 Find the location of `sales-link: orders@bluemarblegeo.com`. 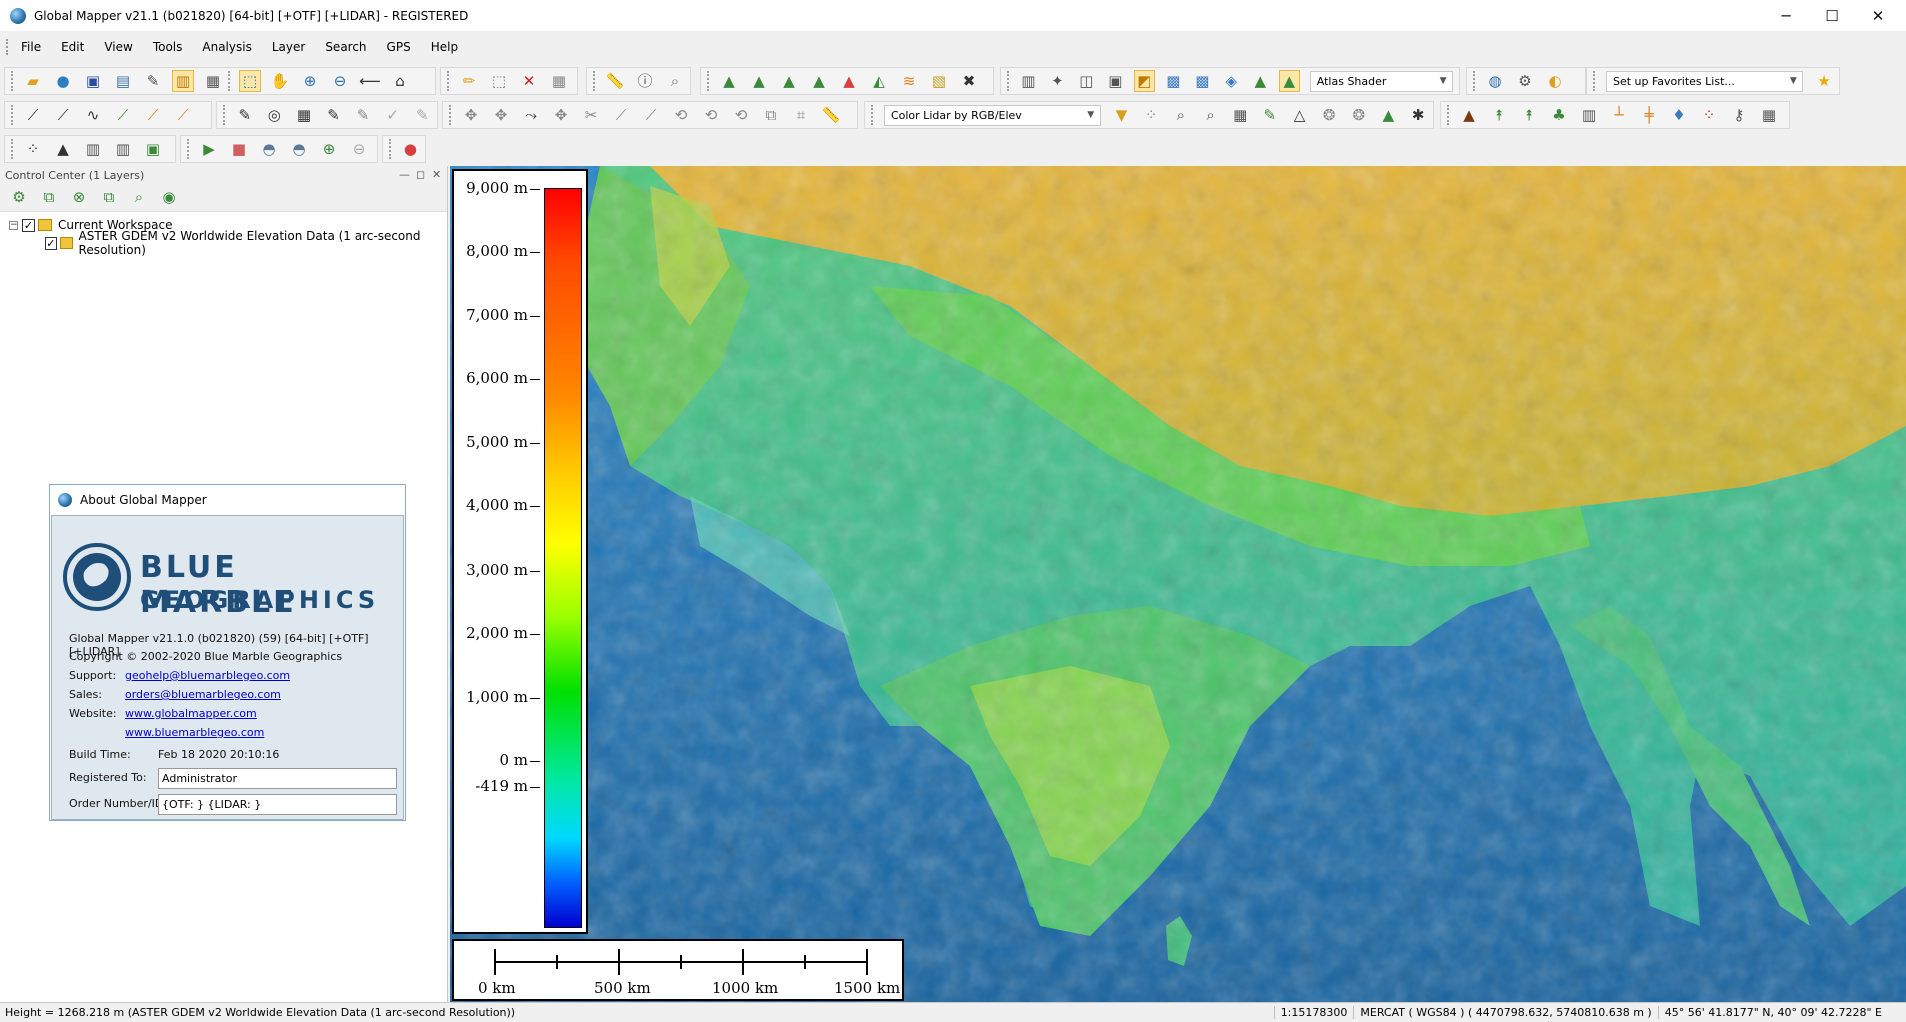

sales-link: orders@bluemarblegeo.com is located at coordinates (203, 694).